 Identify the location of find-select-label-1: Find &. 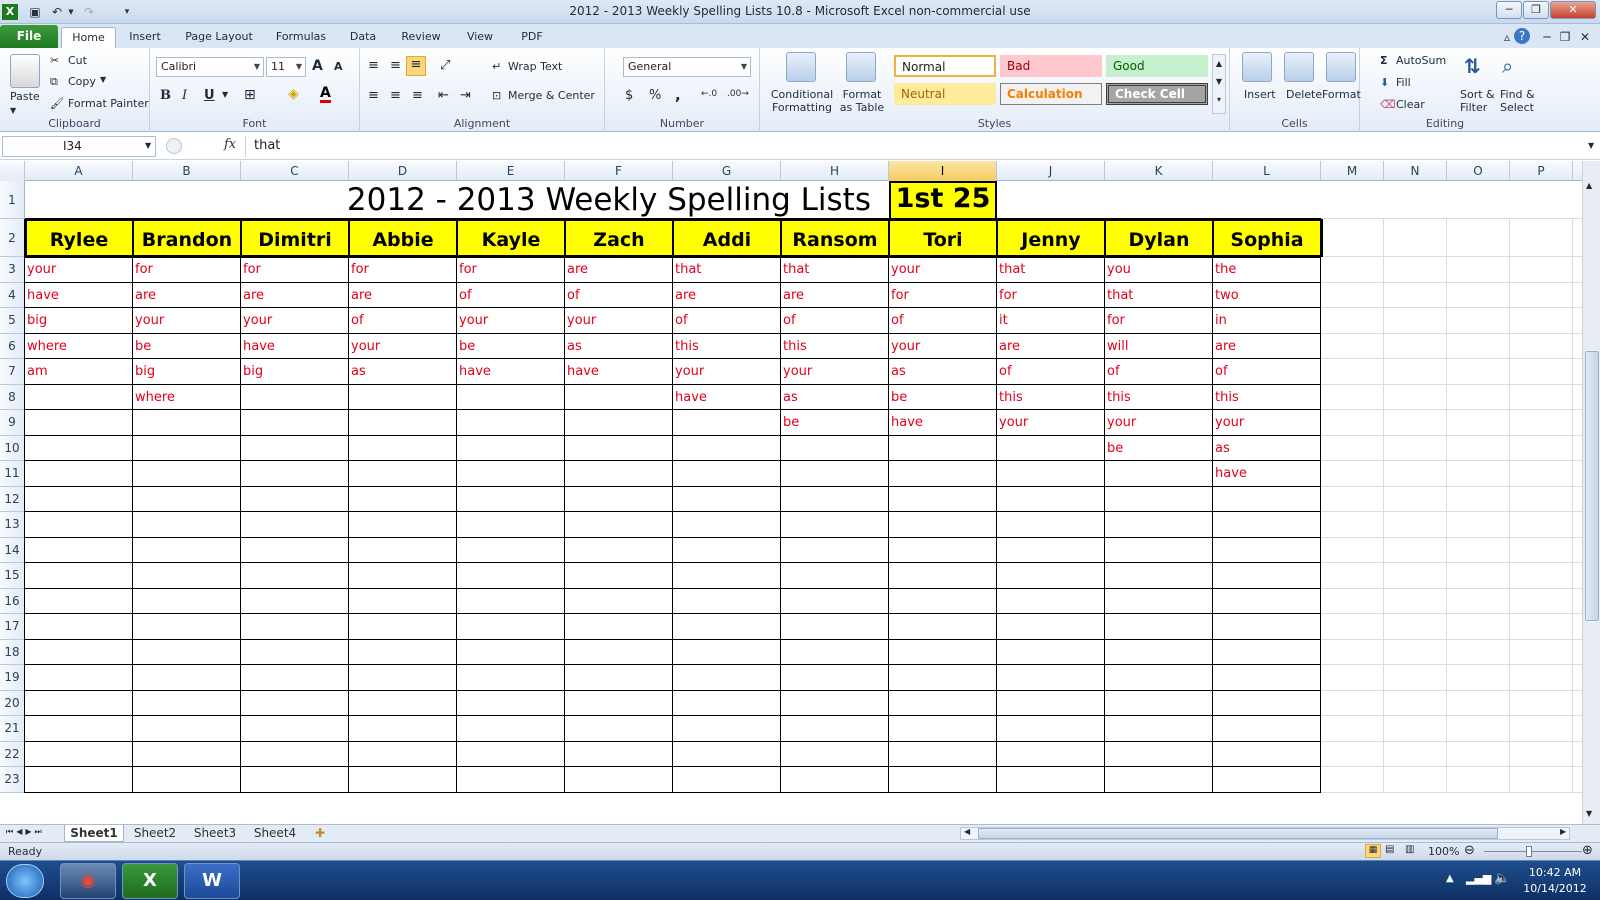
(1517, 94).